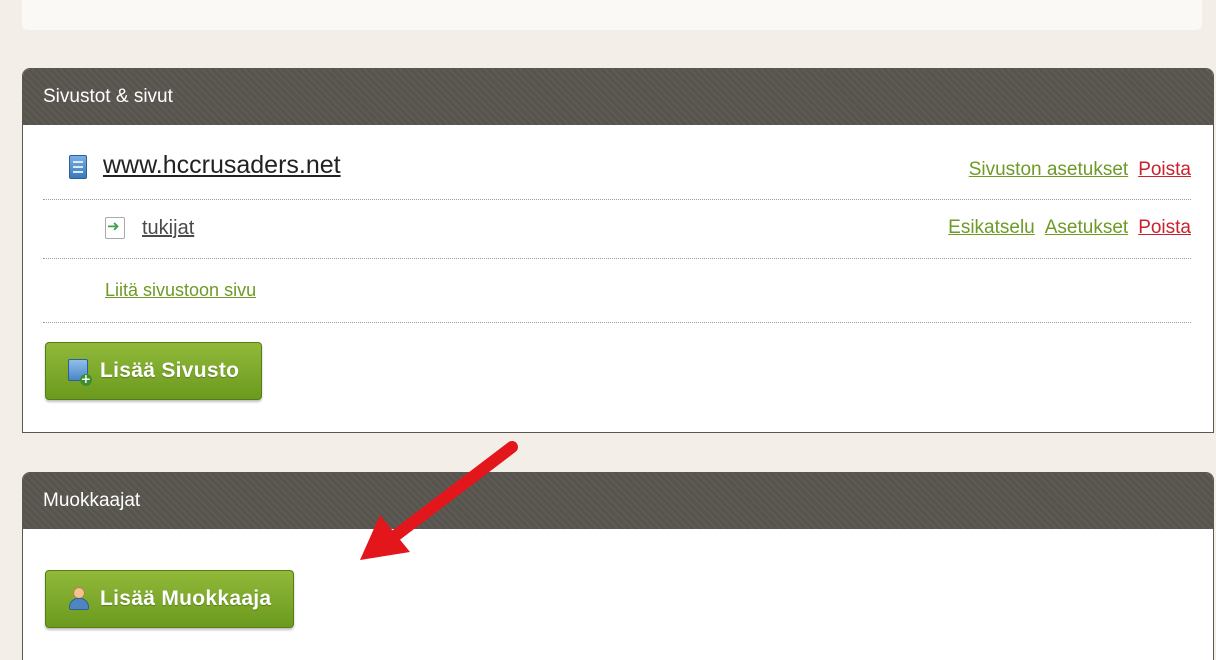 The height and width of the screenshot is (660, 1216). I want to click on page-settings-link: Asetukset, so click(1086, 227).